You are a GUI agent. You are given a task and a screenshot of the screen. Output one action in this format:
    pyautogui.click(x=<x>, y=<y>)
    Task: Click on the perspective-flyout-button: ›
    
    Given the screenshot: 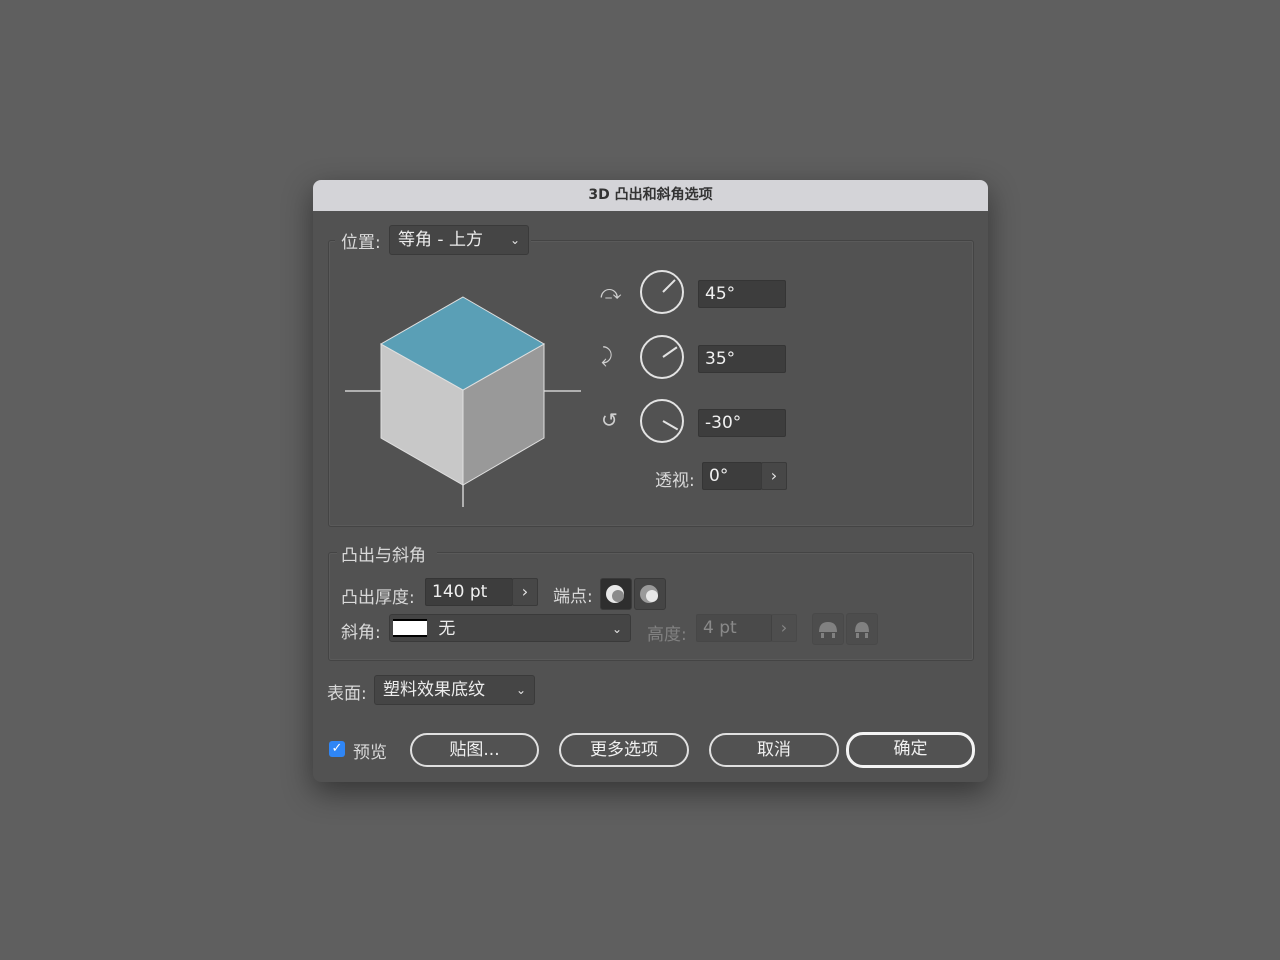 What is the action you would take?
    pyautogui.click(x=774, y=476)
    